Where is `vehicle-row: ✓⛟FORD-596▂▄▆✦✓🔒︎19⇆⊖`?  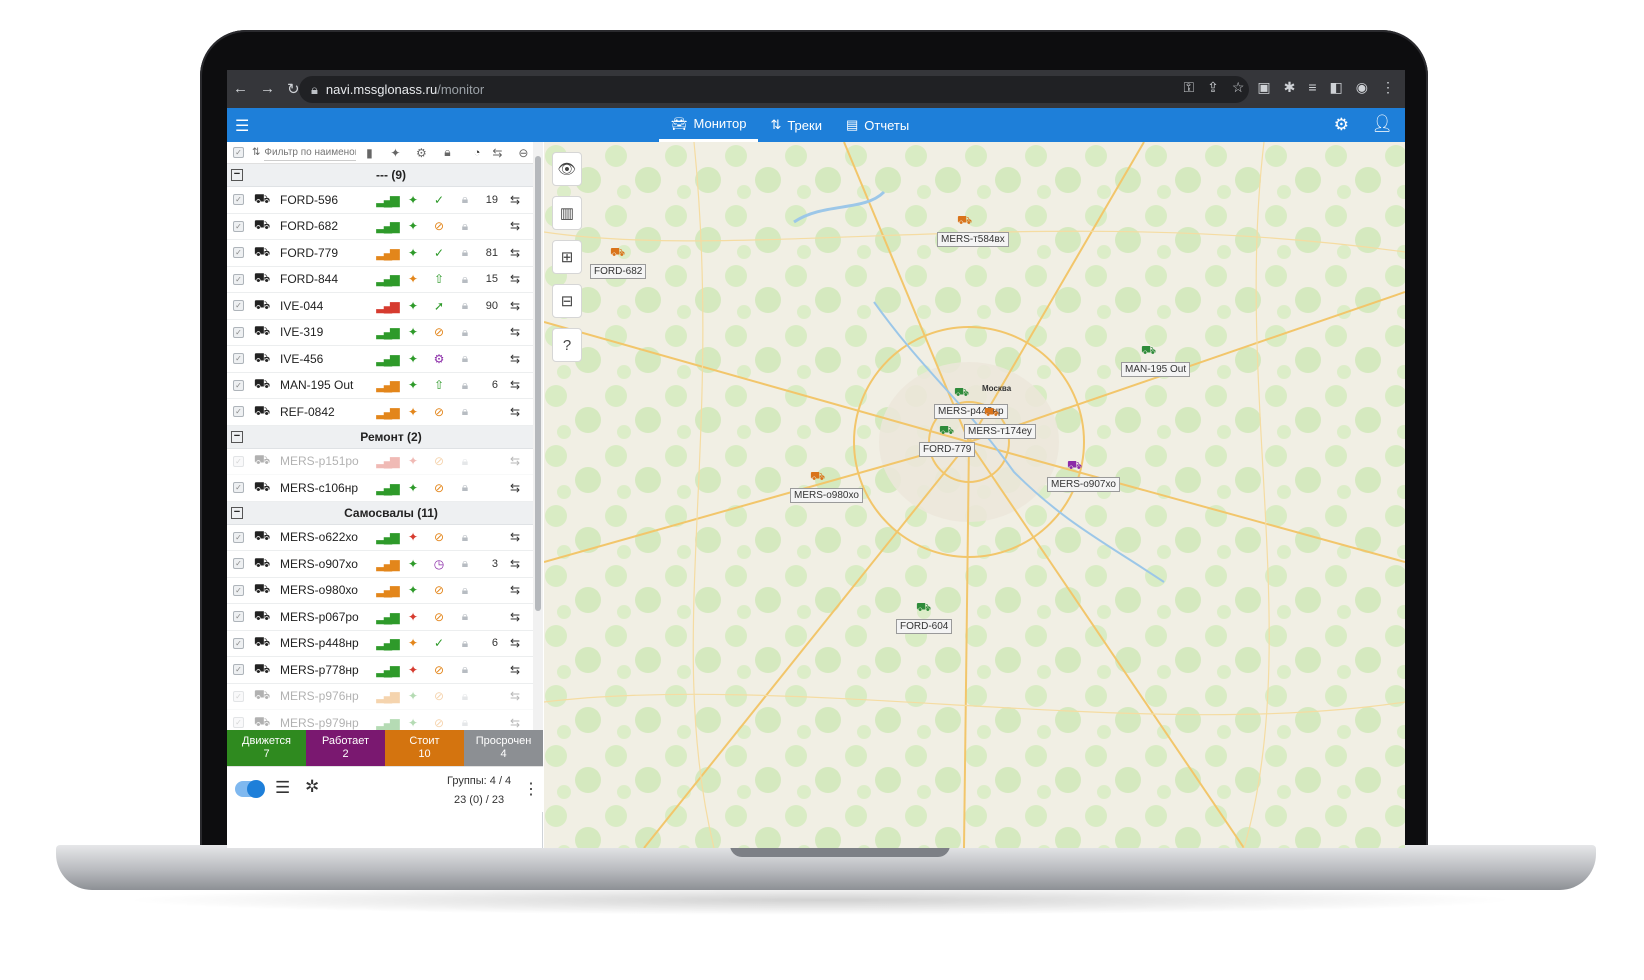
vehicle-row: ✓⛟FORD-596▂▄▆✦✓🔒︎19⇆⊖ is located at coordinates (380, 200).